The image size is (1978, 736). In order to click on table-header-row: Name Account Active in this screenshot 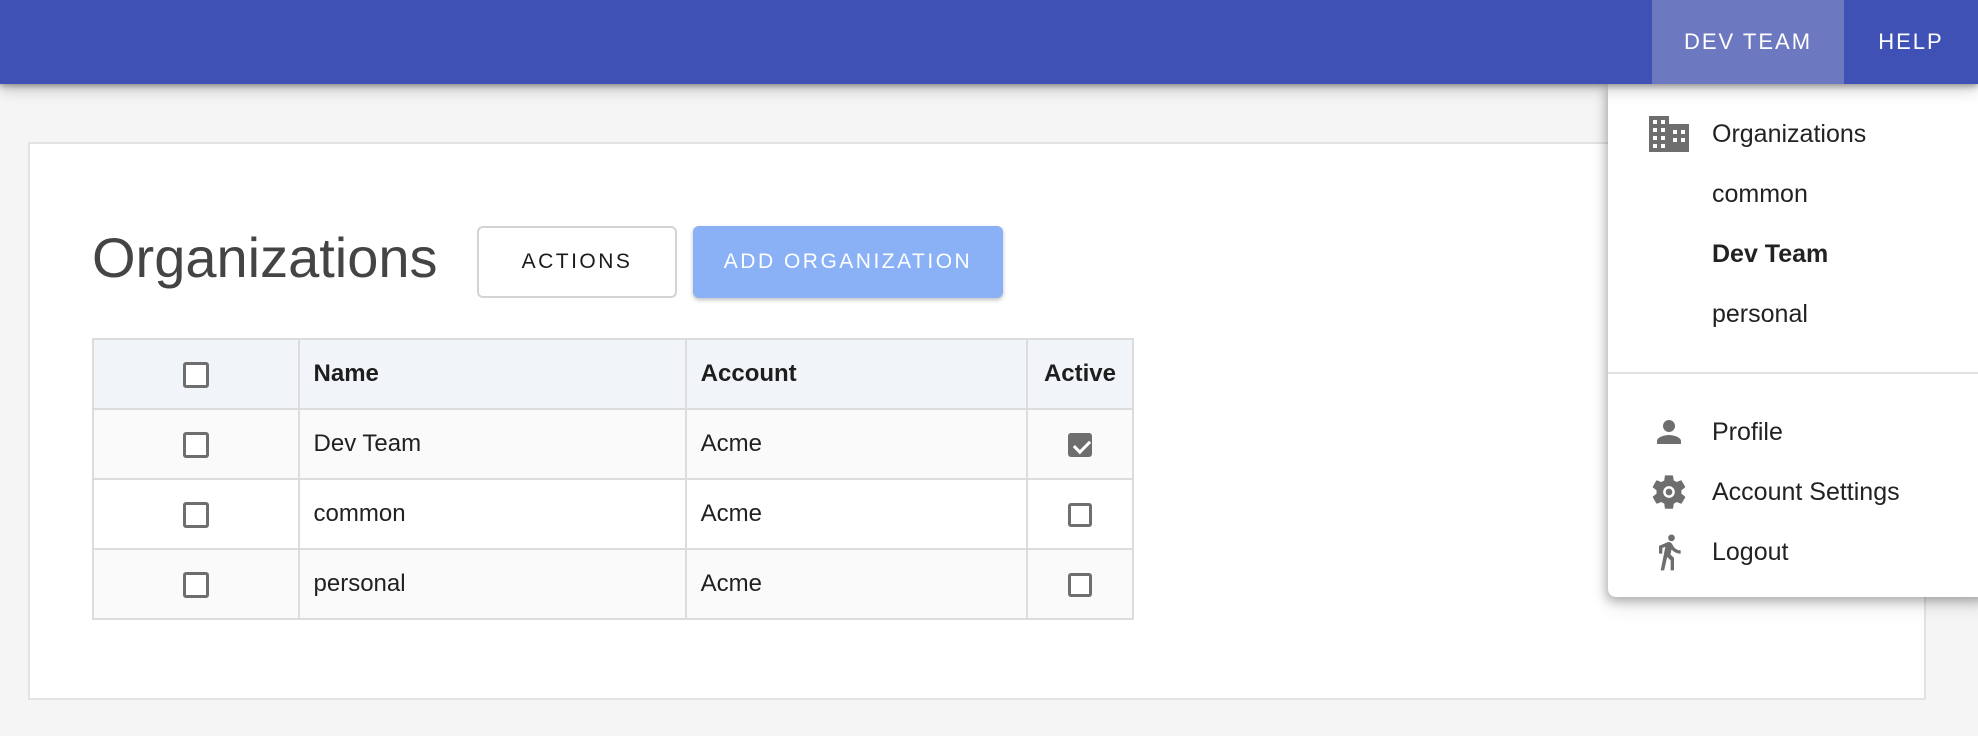, I will do `click(613, 374)`.